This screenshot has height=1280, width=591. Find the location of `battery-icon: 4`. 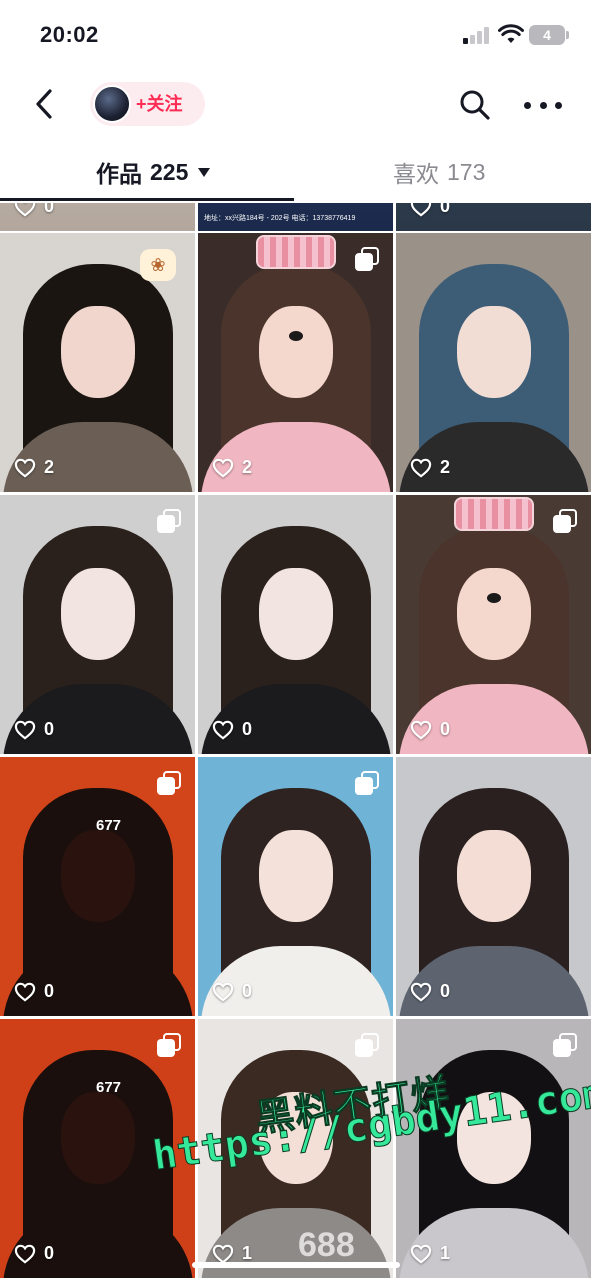

battery-icon: 4 is located at coordinates (549, 35).